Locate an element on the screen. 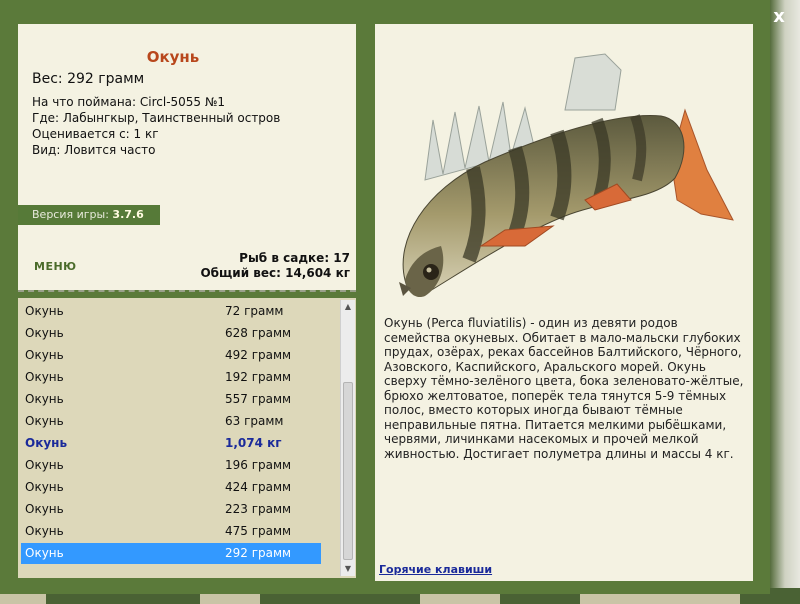 The height and width of the screenshot is (604, 800). fish-weight: Вес: 292 грамм is located at coordinates (88, 79).